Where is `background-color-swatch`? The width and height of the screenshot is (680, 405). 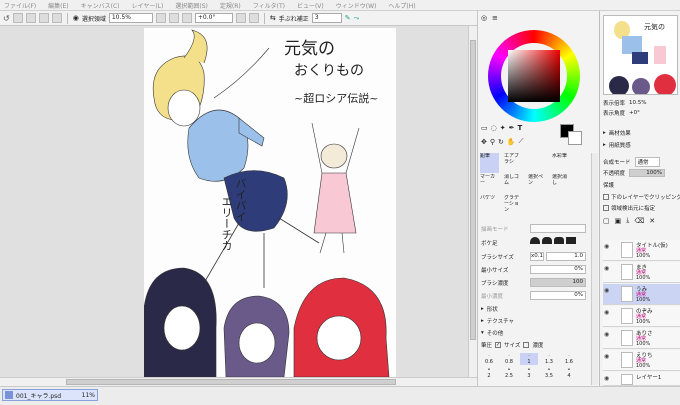
background-color-swatch is located at coordinates (575, 138).